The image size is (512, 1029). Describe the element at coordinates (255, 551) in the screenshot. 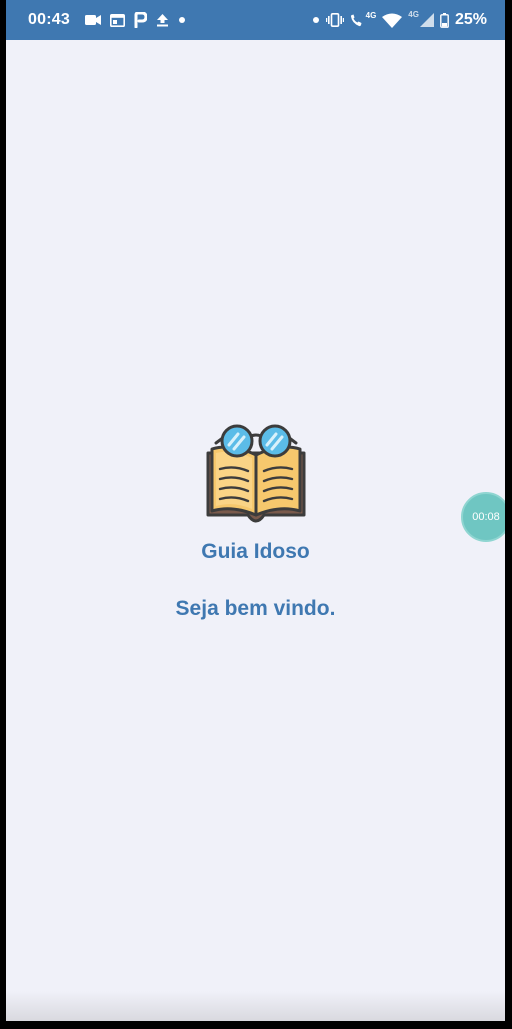

I see `app-title: Guia Idoso` at that location.